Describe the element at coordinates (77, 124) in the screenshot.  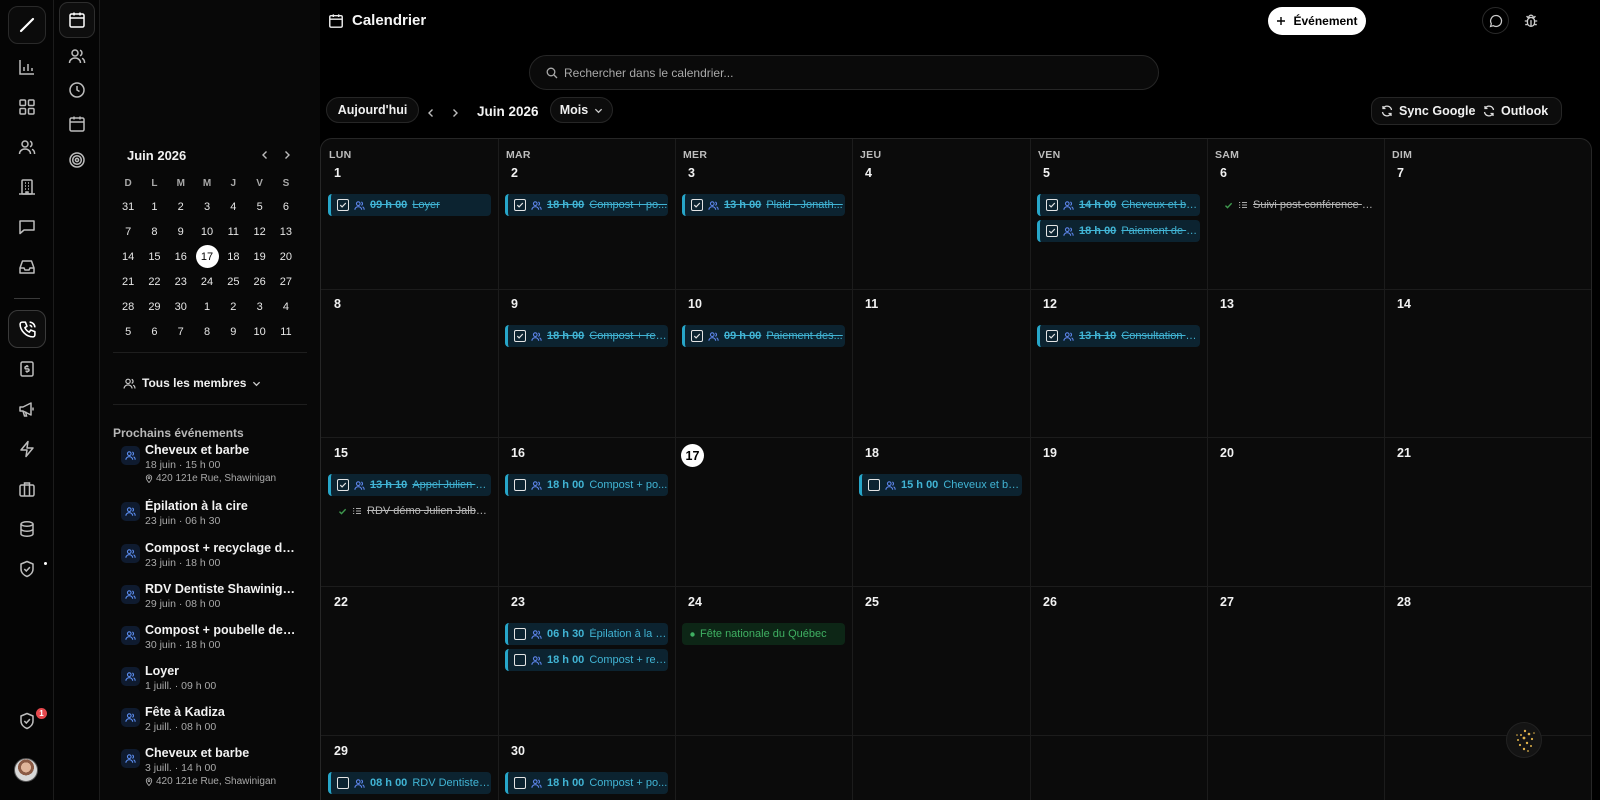
I see `calendar-alt-icon` at that location.